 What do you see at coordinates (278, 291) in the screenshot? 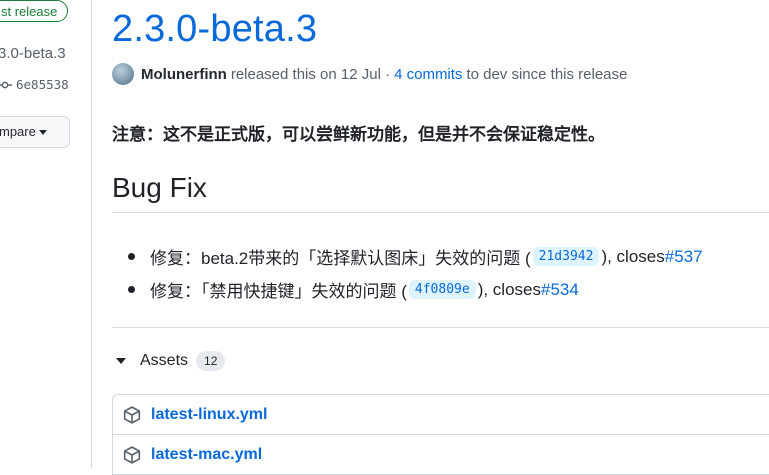
I see `fix-text: 修复：「禁用快捷键」失效的问题 (` at bounding box center [278, 291].